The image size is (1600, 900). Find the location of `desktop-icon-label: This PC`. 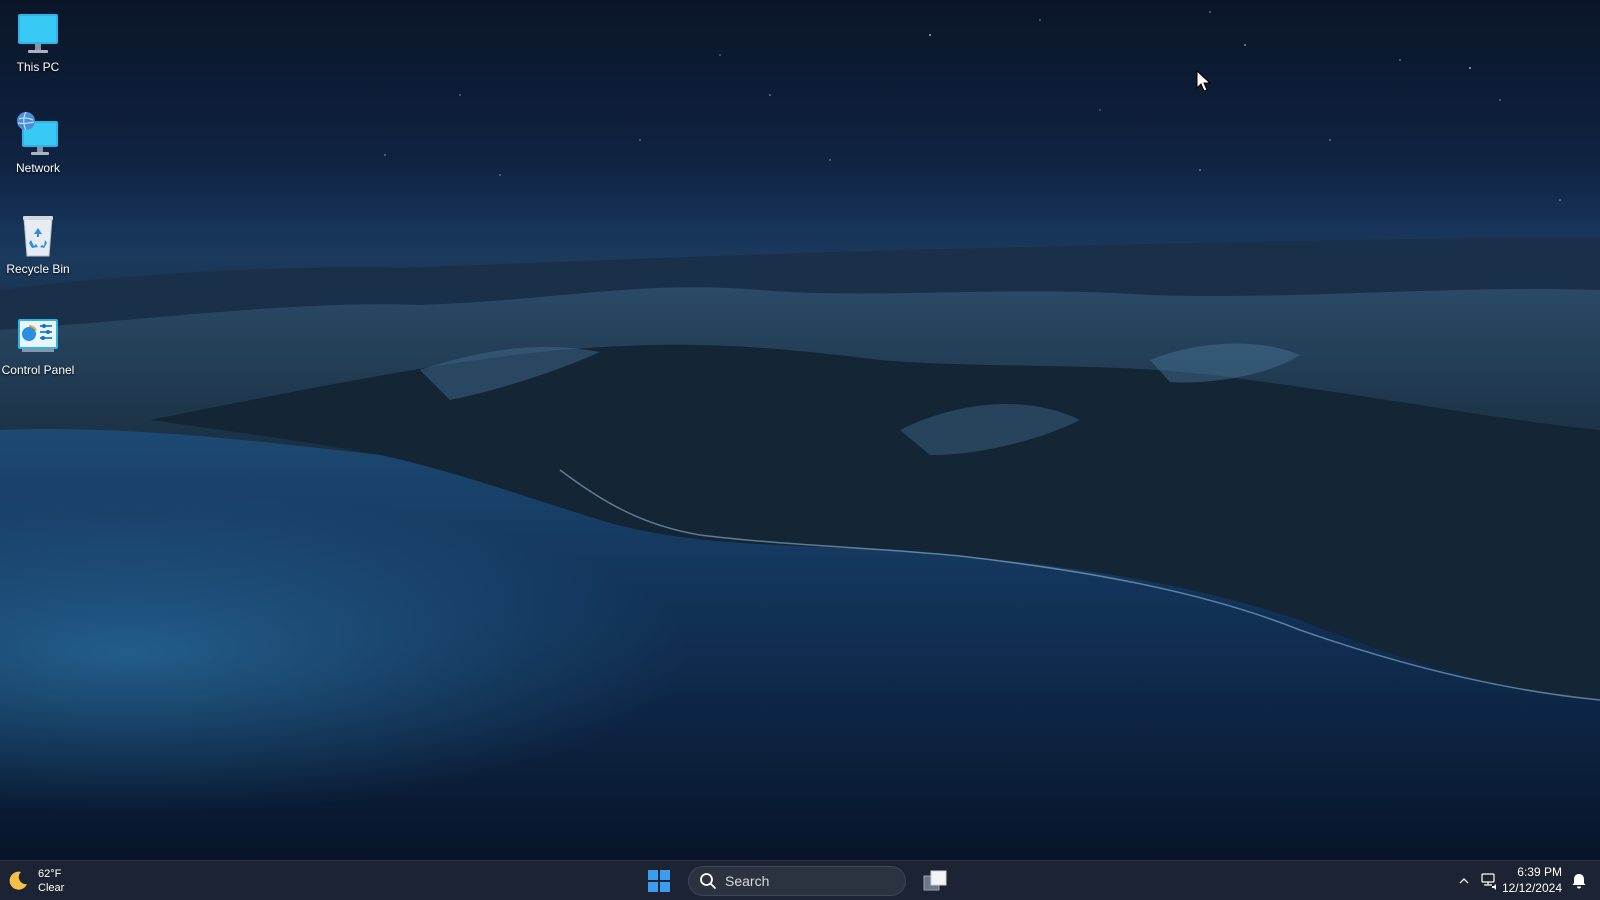

desktop-icon-label: This PC is located at coordinates (38, 67).